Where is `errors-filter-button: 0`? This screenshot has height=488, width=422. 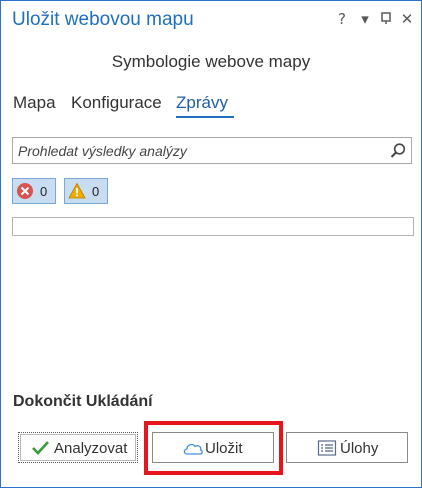 errors-filter-button: 0 is located at coordinates (34, 191).